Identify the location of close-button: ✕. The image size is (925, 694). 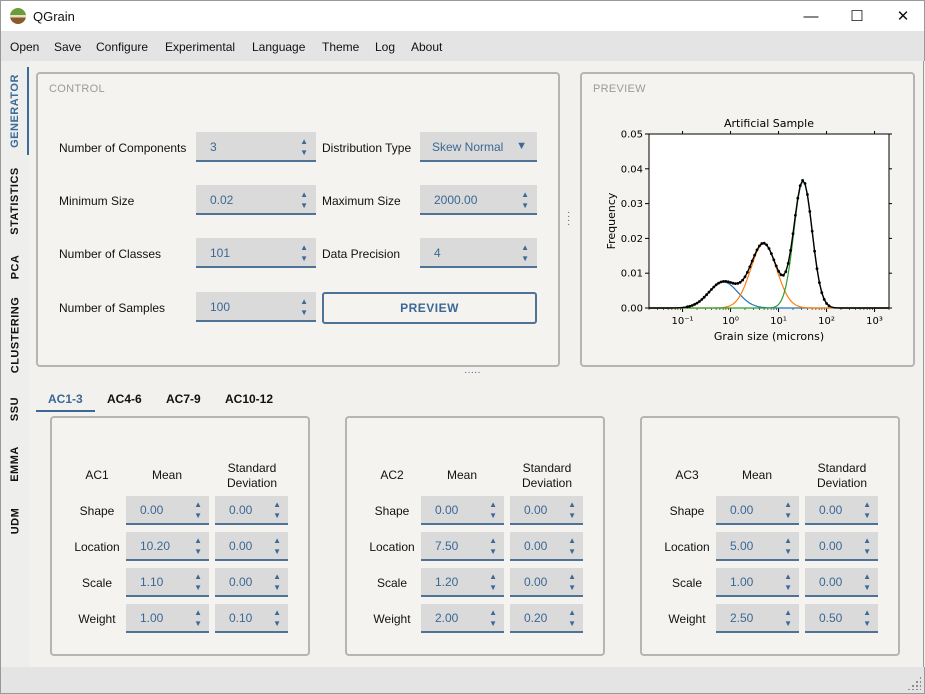
(902, 16).